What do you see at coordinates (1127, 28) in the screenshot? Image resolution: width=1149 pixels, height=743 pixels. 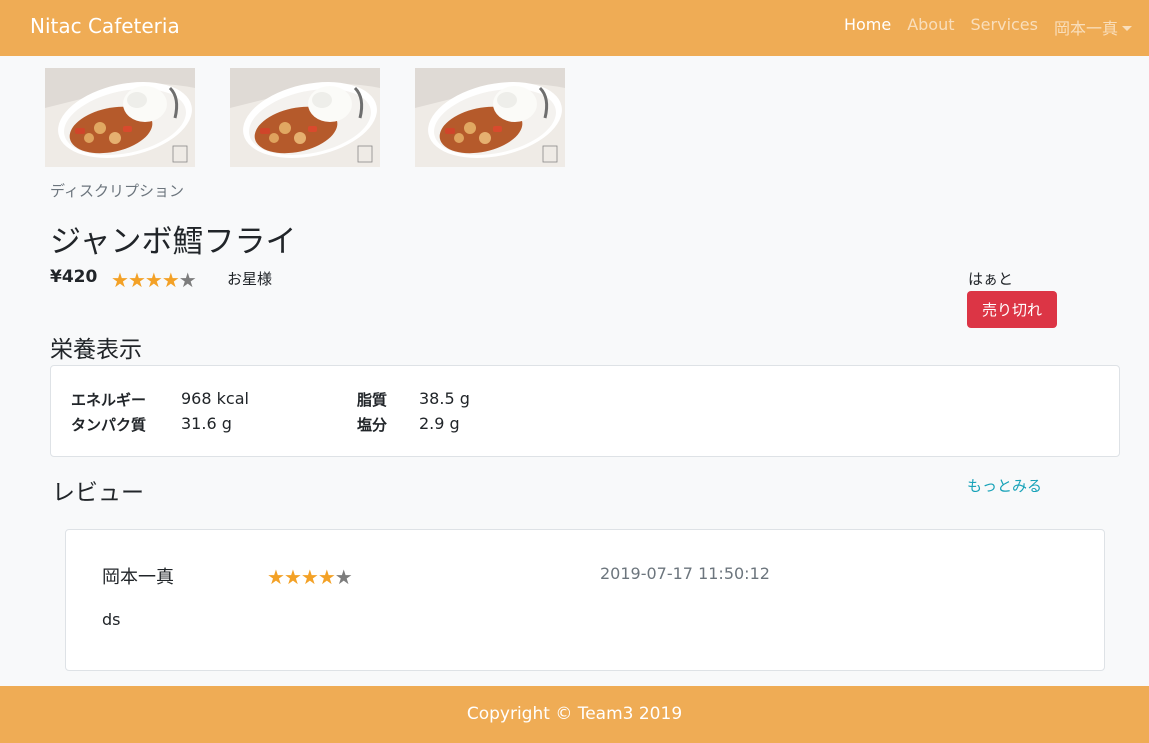 I see `caret-down-icon` at bounding box center [1127, 28].